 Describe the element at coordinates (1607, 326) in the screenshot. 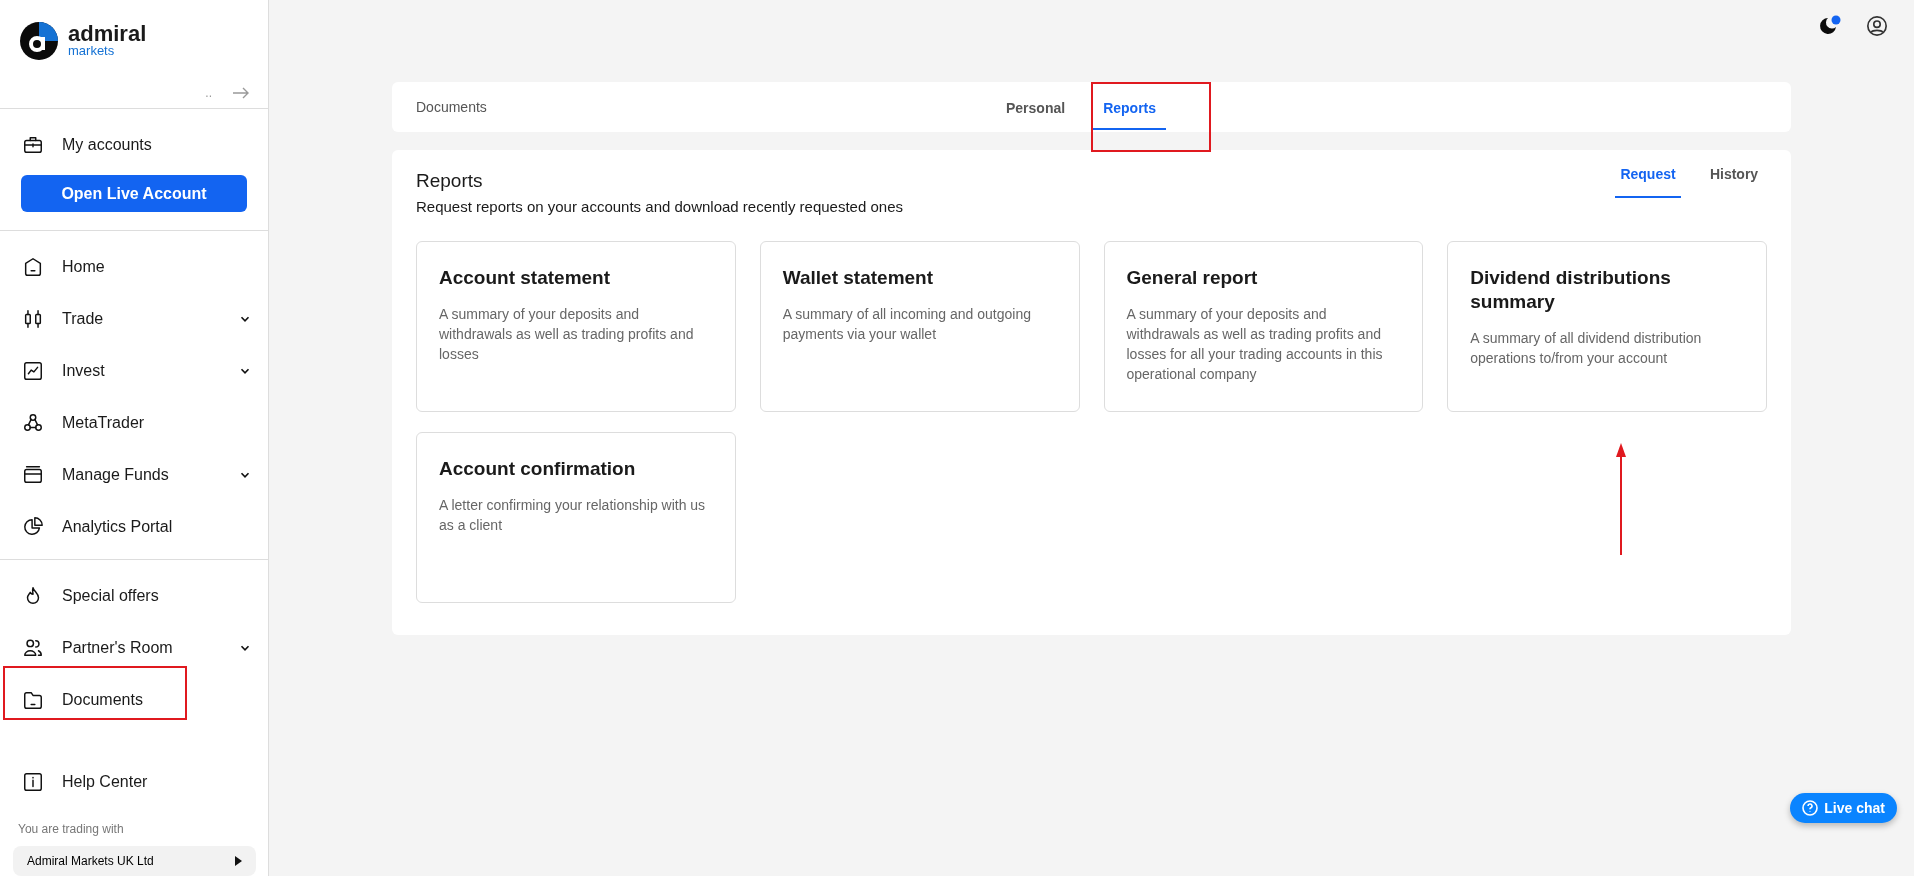

I see `report-card: Dividend distributions summary A summary of all dividend distribution operations to/from your account` at that location.